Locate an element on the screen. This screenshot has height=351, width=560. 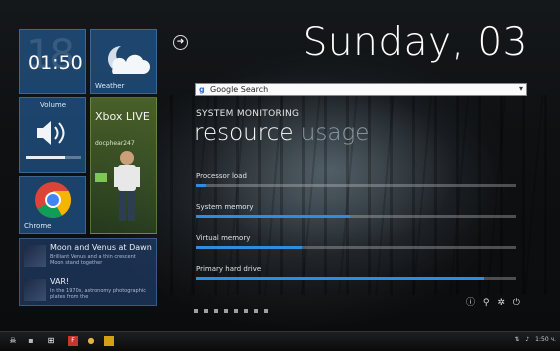
chrome-tile: Chrome is located at coordinates (52, 205).